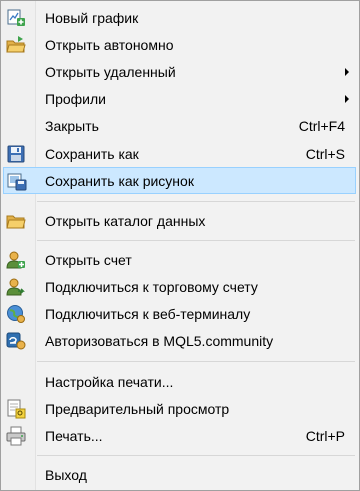  What do you see at coordinates (125, 221) in the screenshot?
I see `menu-item-label: Открыть каталог данных` at bounding box center [125, 221].